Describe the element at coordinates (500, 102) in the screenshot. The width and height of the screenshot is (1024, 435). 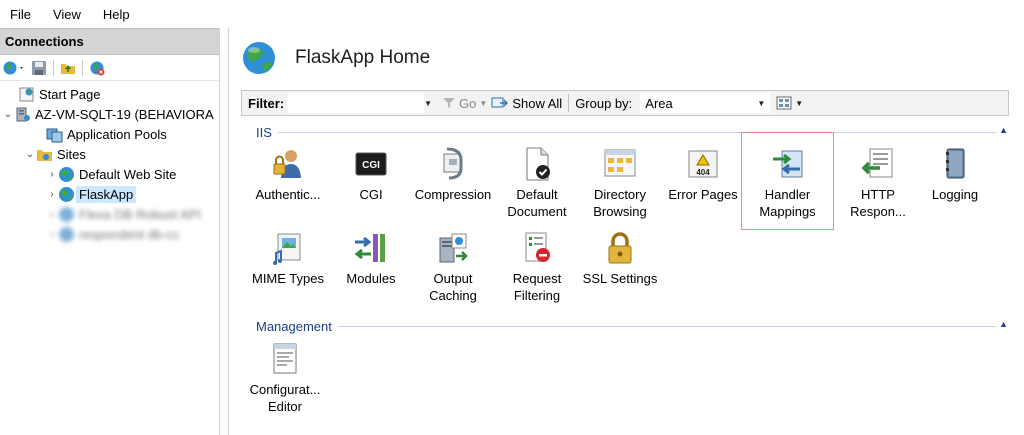
I see `show-all-icon` at that location.